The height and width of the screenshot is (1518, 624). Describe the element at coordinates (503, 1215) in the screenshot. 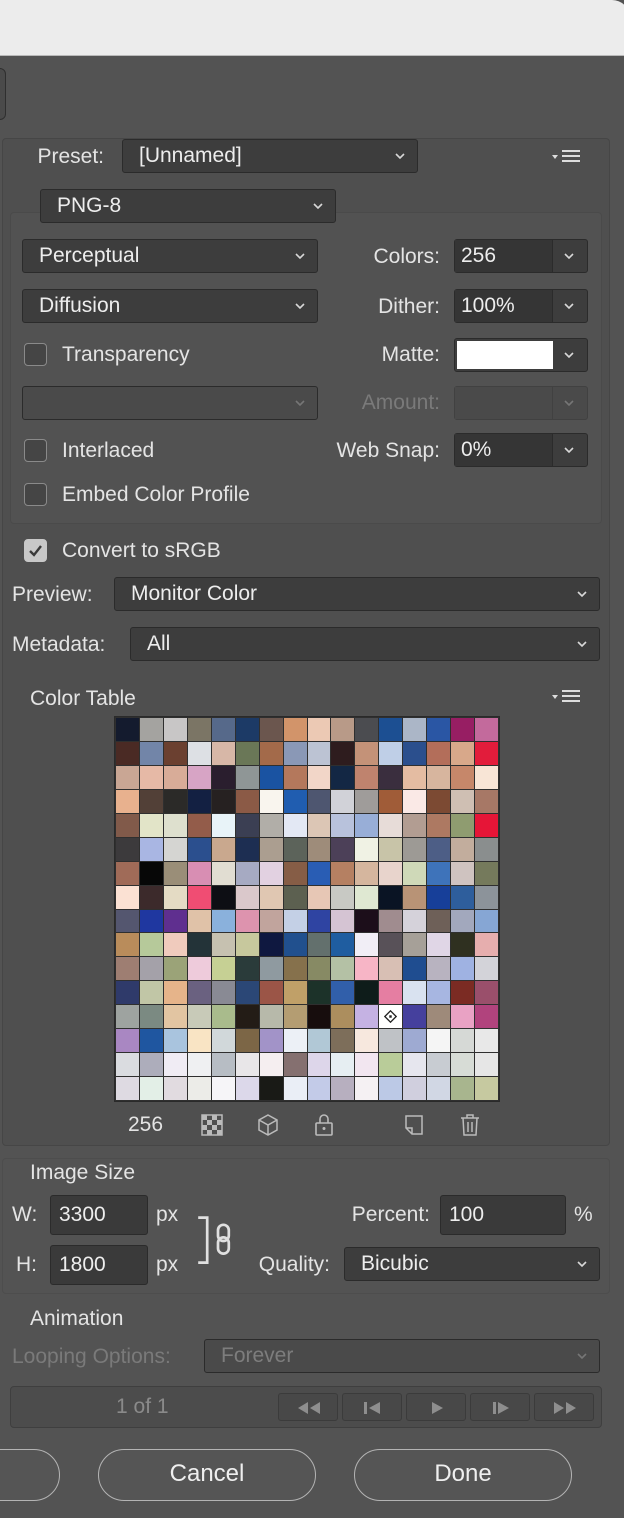

I see `percent-input: 100` at that location.